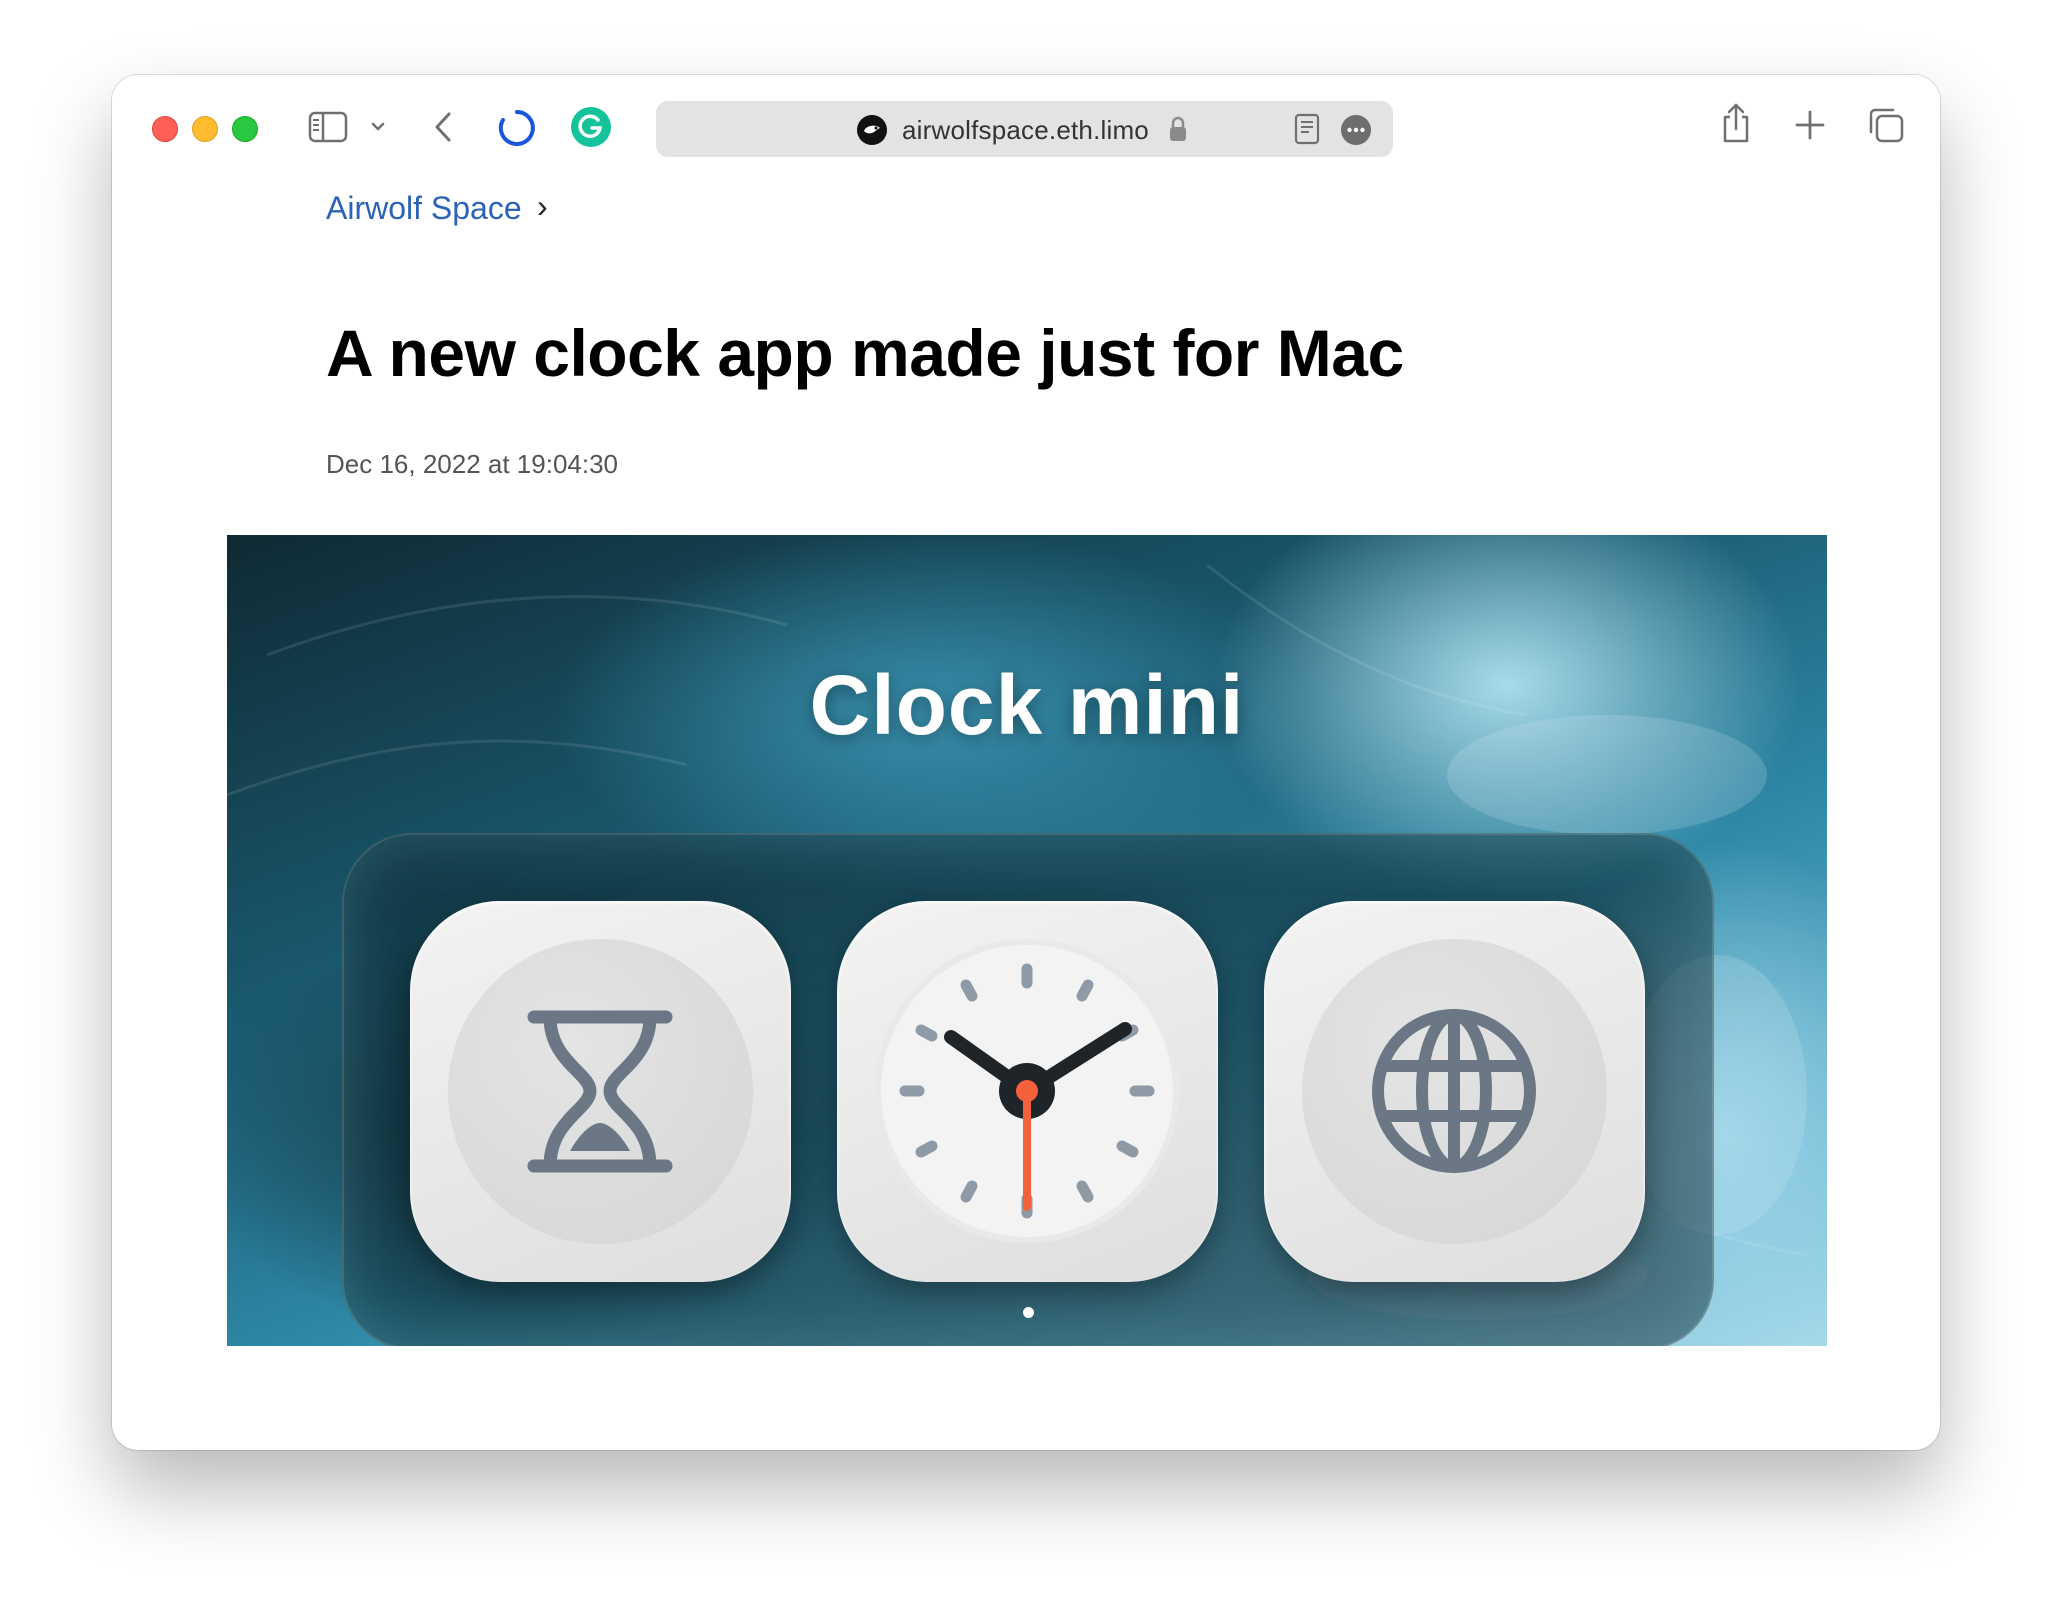 This screenshot has height=1598, width=2052. I want to click on breadcrumb-link: Airwolf Space, so click(424, 208).